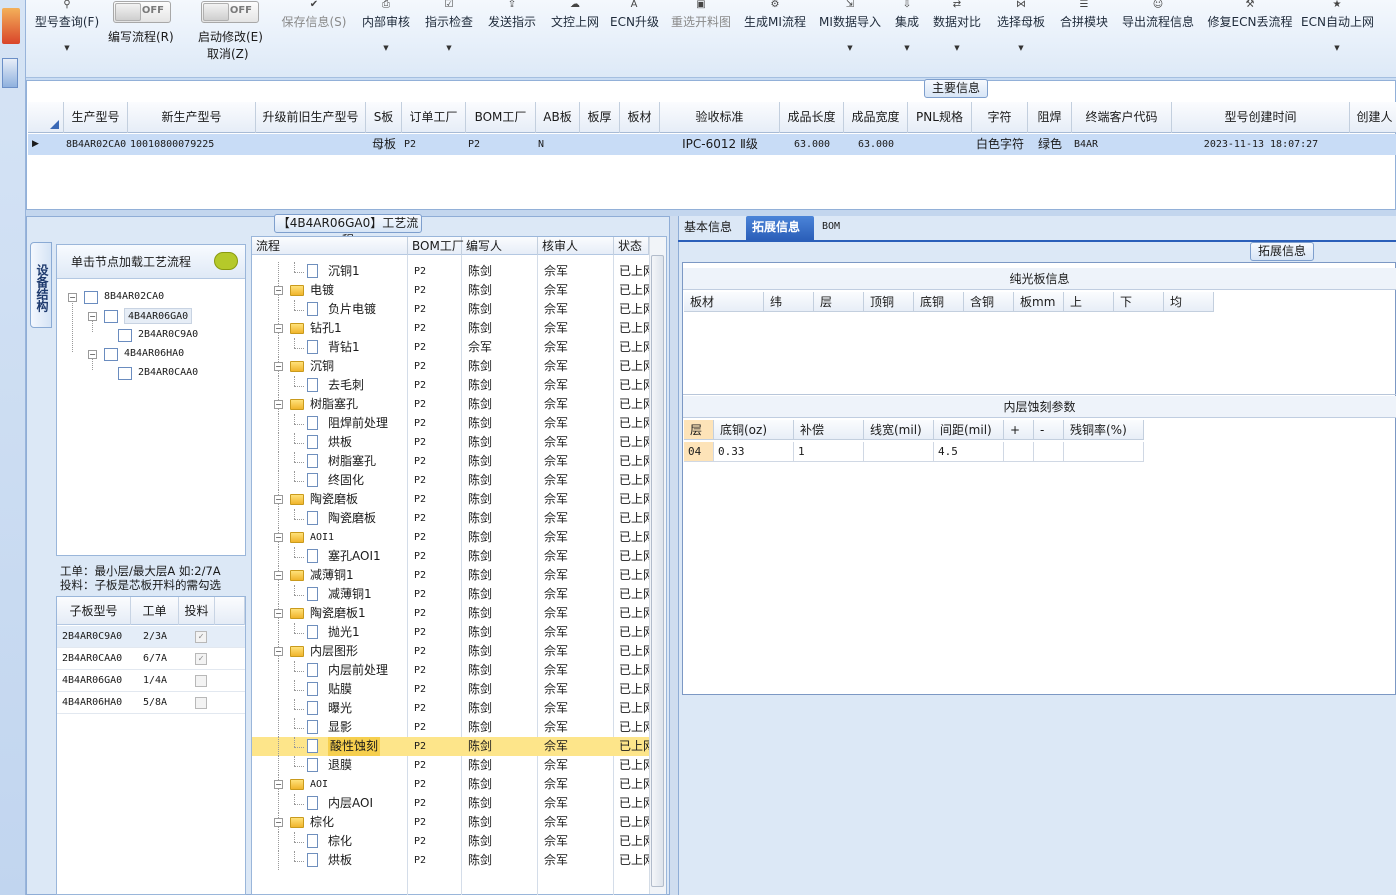 The height and width of the screenshot is (895, 1396). I want to click on grid-row: 内层AOI P2 陈剑 佘军 已上网, so click(450, 803).